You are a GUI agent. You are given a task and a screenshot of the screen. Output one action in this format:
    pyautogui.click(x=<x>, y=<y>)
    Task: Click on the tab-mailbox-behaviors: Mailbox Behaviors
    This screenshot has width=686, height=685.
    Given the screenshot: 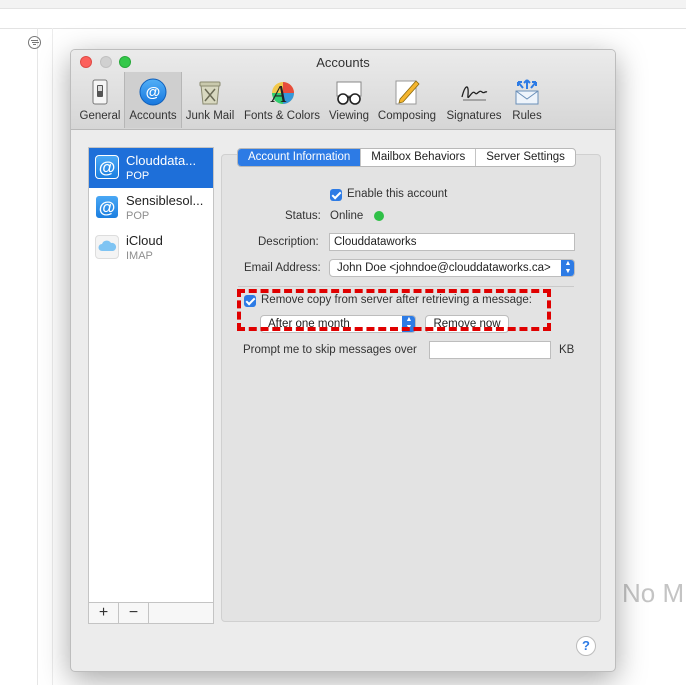 What is the action you would take?
    pyautogui.click(x=419, y=157)
    